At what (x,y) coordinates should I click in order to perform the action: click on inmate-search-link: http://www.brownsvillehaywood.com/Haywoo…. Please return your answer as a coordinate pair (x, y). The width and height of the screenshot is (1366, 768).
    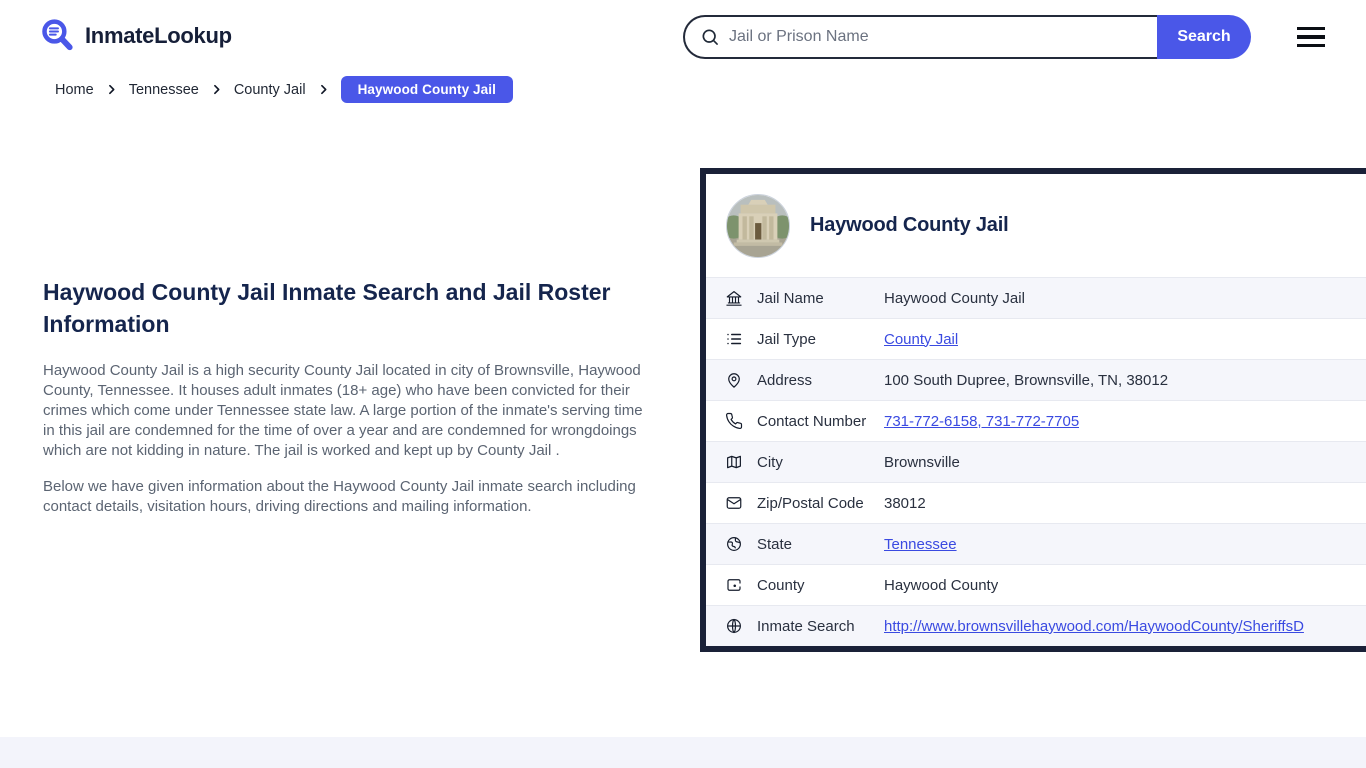
    Looking at the image, I should click on (1094, 626).